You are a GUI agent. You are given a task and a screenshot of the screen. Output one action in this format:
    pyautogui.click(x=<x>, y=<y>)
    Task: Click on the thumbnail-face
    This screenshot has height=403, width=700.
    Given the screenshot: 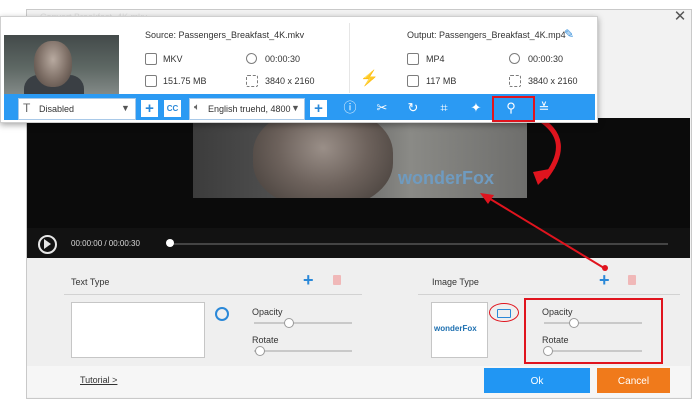 What is the action you would take?
    pyautogui.click(x=53, y=64)
    